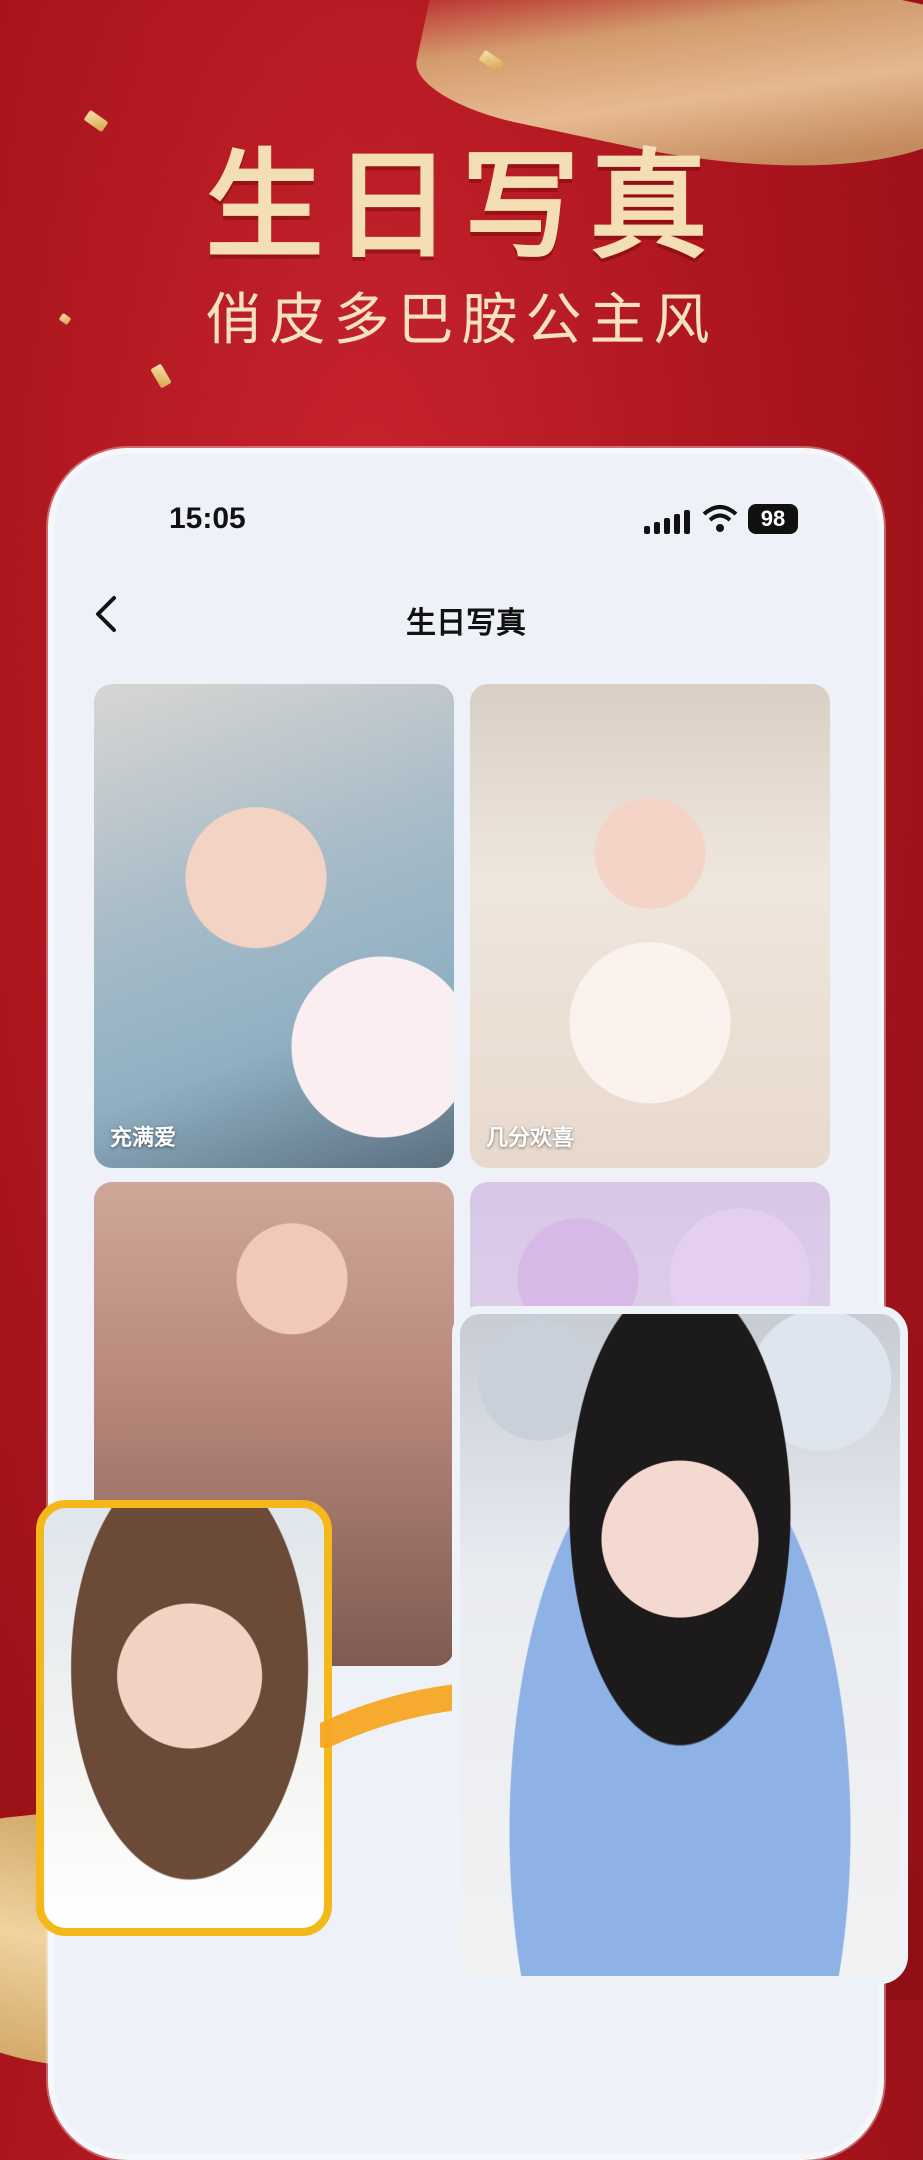  What do you see at coordinates (461, 320) in the screenshot?
I see `banner-subtitle: 俏皮多巴胺公主风` at bounding box center [461, 320].